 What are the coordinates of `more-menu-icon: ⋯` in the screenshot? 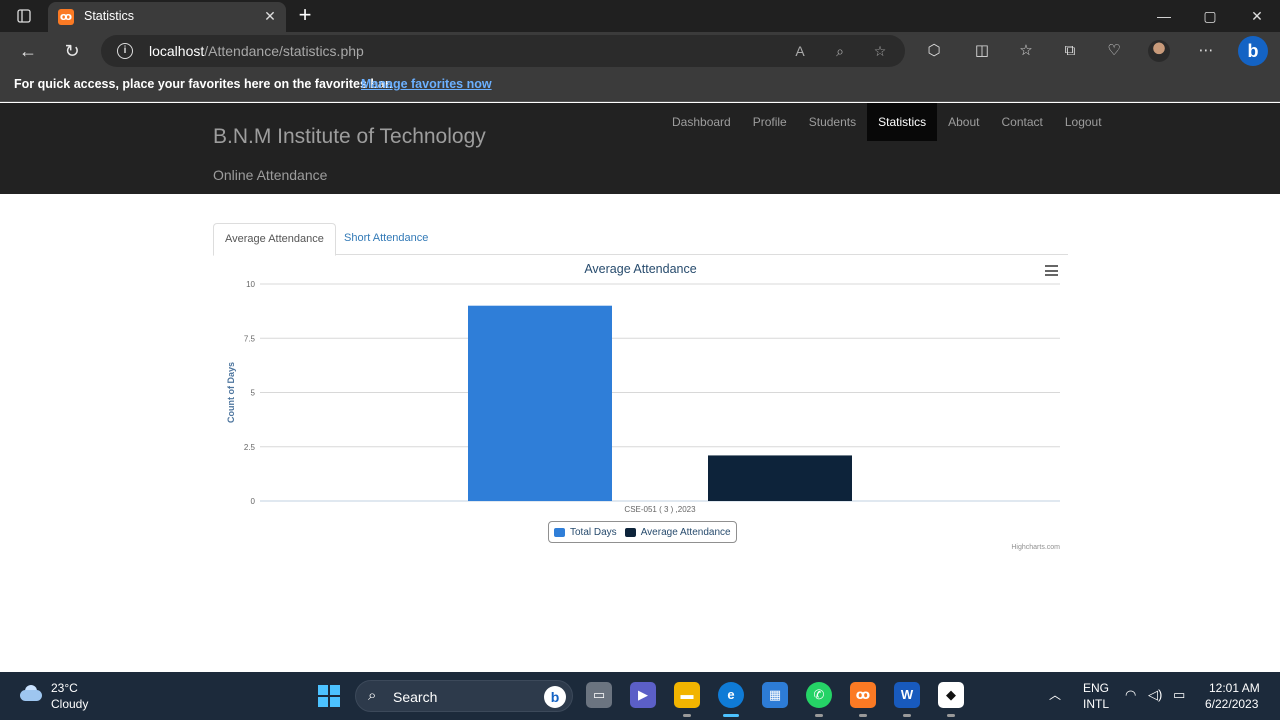 It's located at (1206, 51).